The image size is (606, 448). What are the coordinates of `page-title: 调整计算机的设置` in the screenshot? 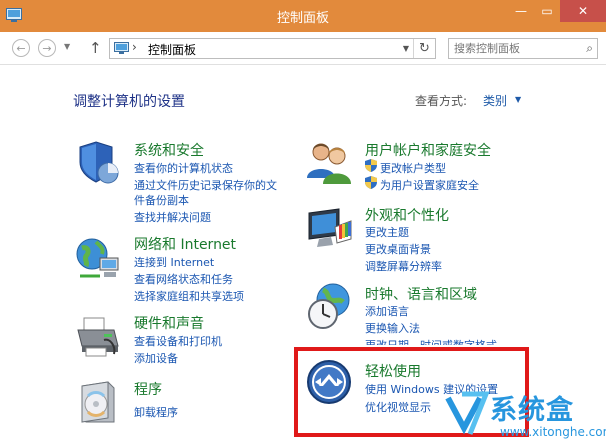 It's located at (129, 102).